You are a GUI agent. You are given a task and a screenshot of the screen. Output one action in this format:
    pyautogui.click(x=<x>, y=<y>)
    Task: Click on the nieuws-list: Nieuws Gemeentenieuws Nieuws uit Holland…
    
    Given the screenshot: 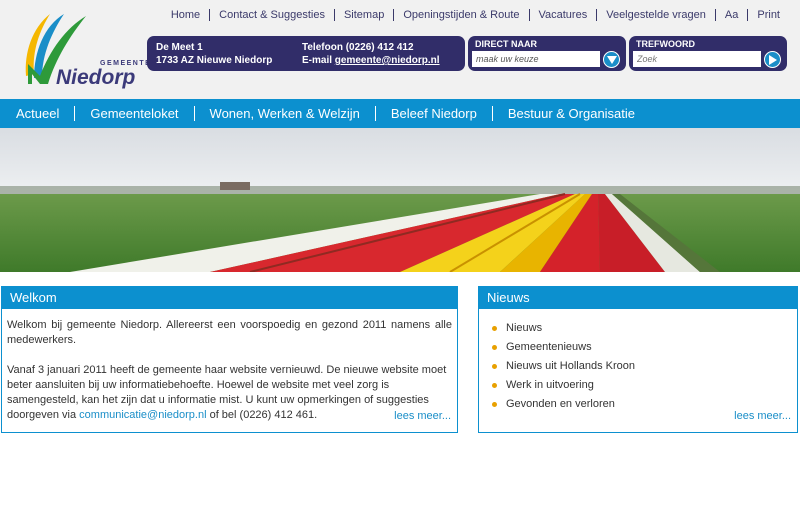 What is the action you would take?
    pyautogui.click(x=638, y=361)
    